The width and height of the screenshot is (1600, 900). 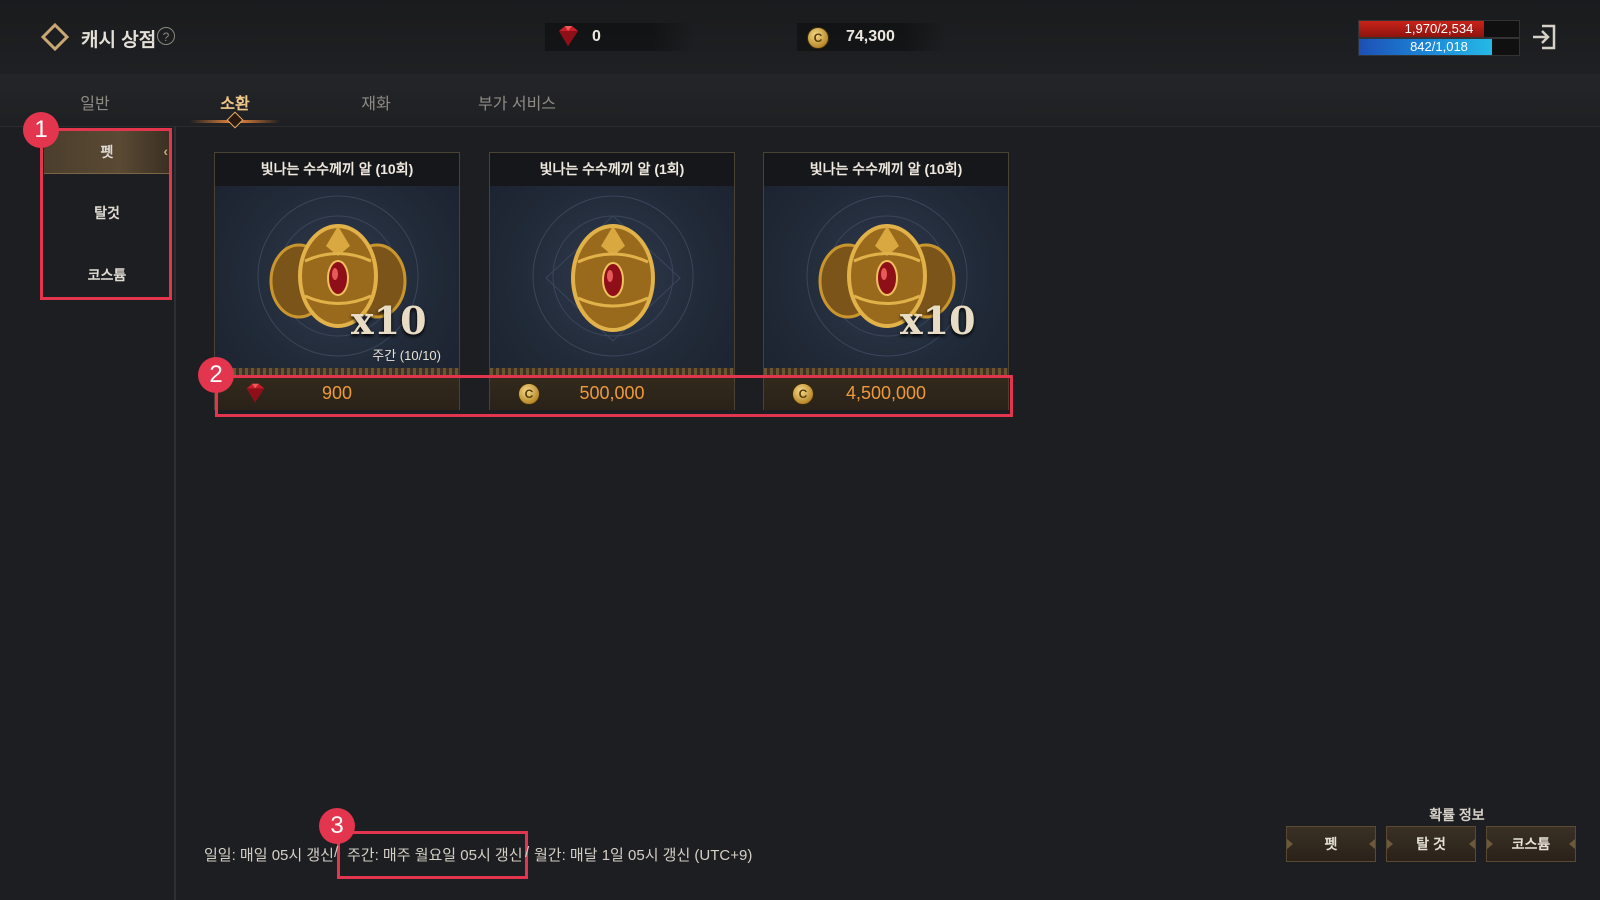 What do you see at coordinates (435, 855) in the screenshot?
I see `weekly-reset-note: 주간: 매주 월요일 05시 갱신` at bounding box center [435, 855].